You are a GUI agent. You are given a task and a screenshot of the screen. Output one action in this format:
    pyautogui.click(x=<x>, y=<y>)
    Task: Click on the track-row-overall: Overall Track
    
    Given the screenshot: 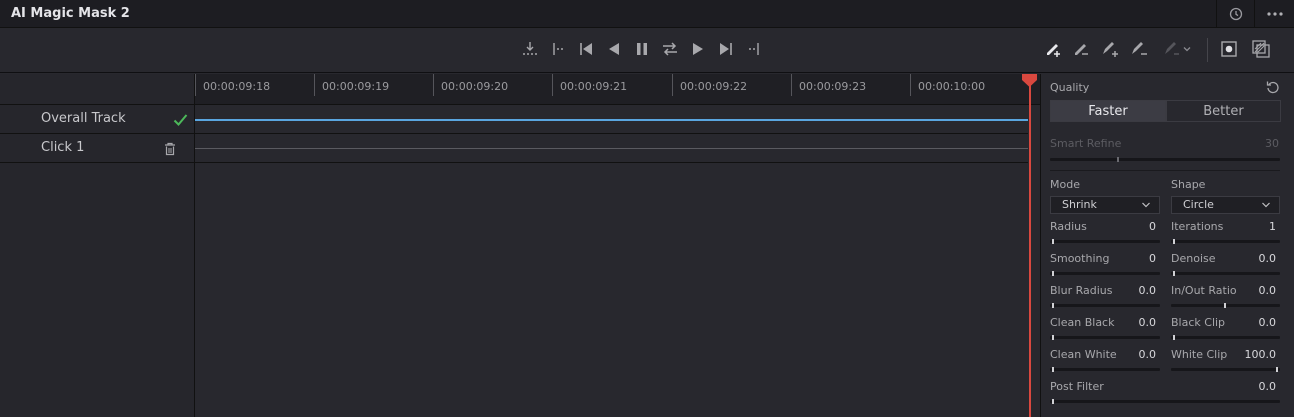 What is the action you would take?
    pyautogui.click(x=97, y=119)
    